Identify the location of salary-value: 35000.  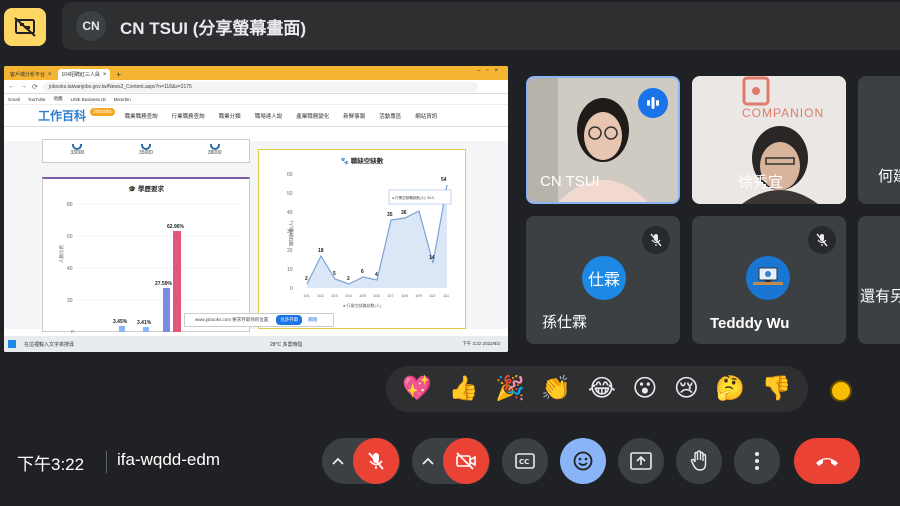
(146, 153).